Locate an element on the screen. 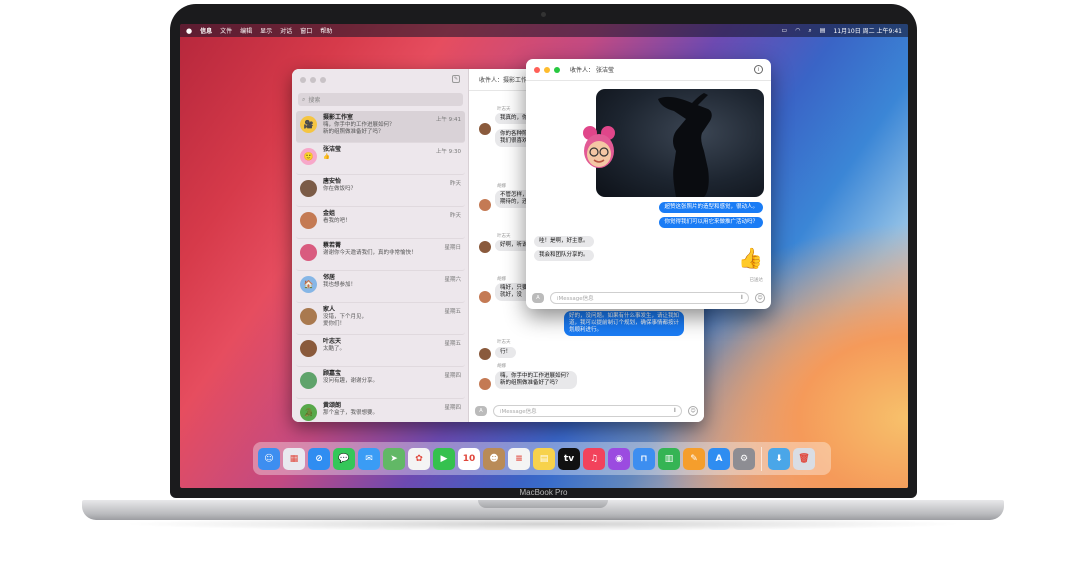 Image resolution: width=1080 pixels, height=587 pixels. messages-icon: 💬 is located at coordinates (344, 458).